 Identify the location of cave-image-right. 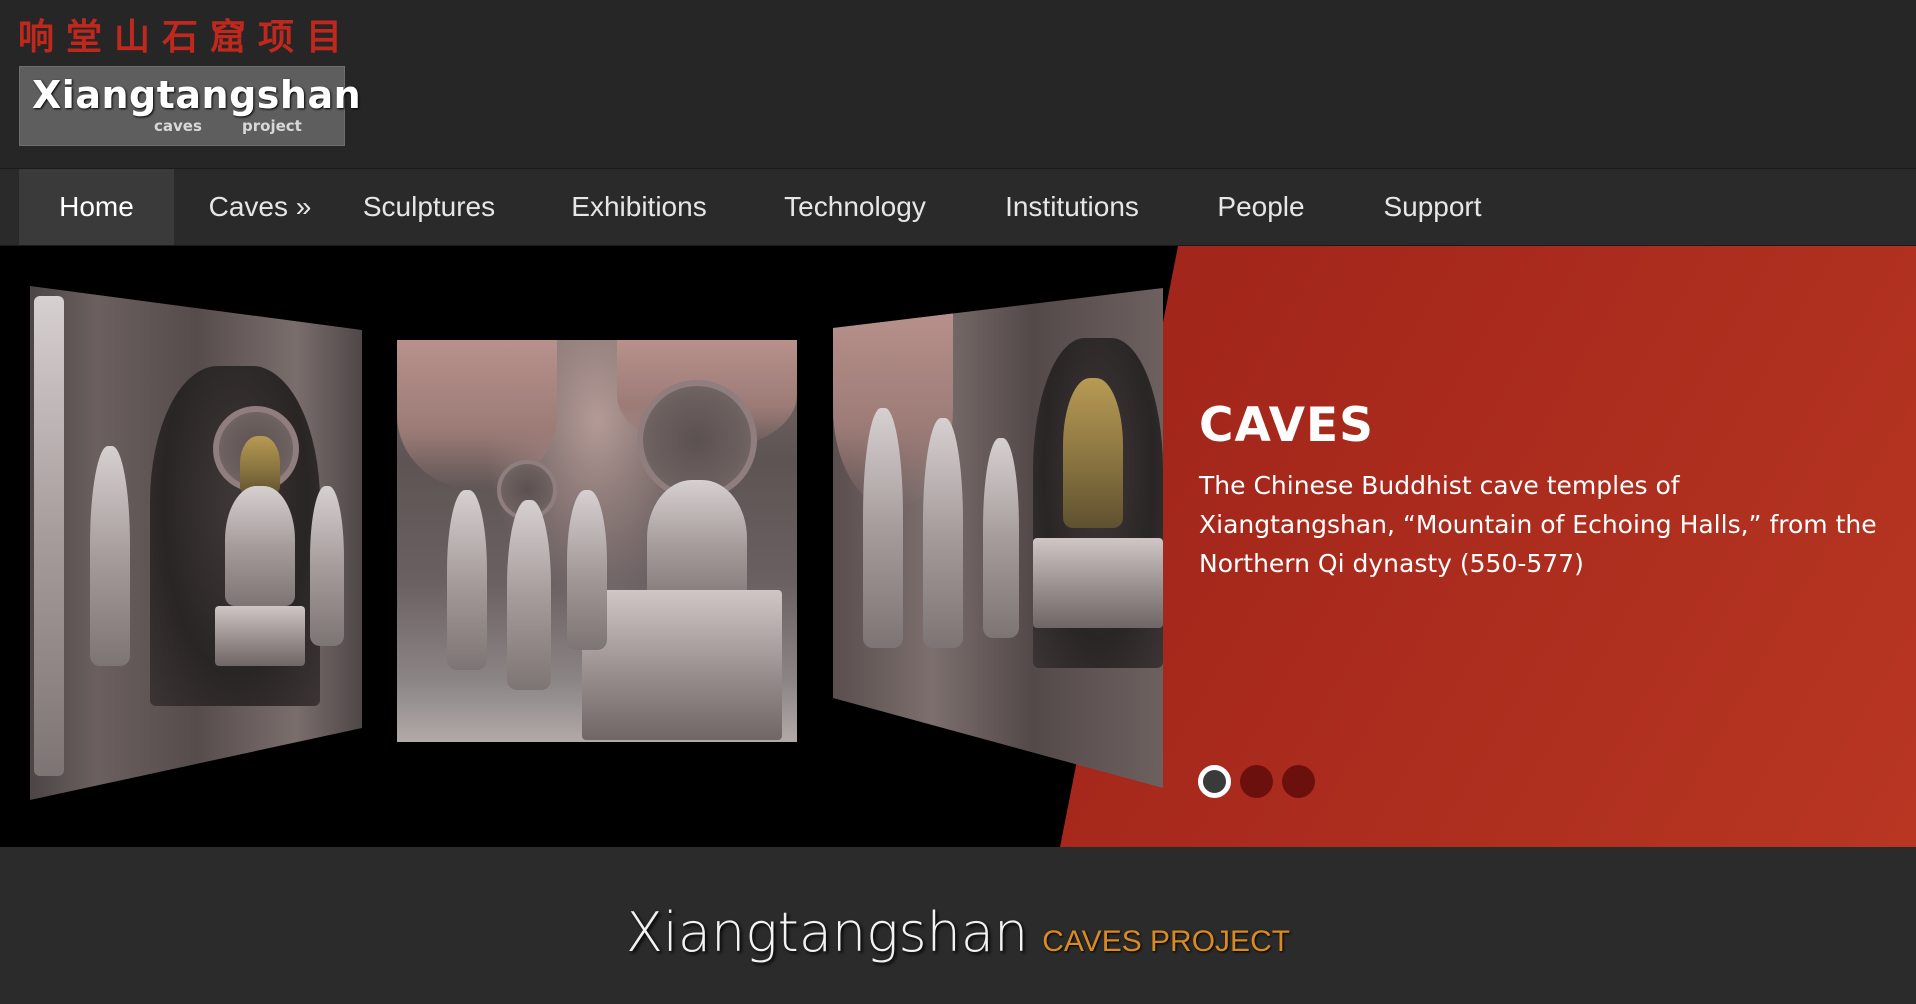
(998, 538).